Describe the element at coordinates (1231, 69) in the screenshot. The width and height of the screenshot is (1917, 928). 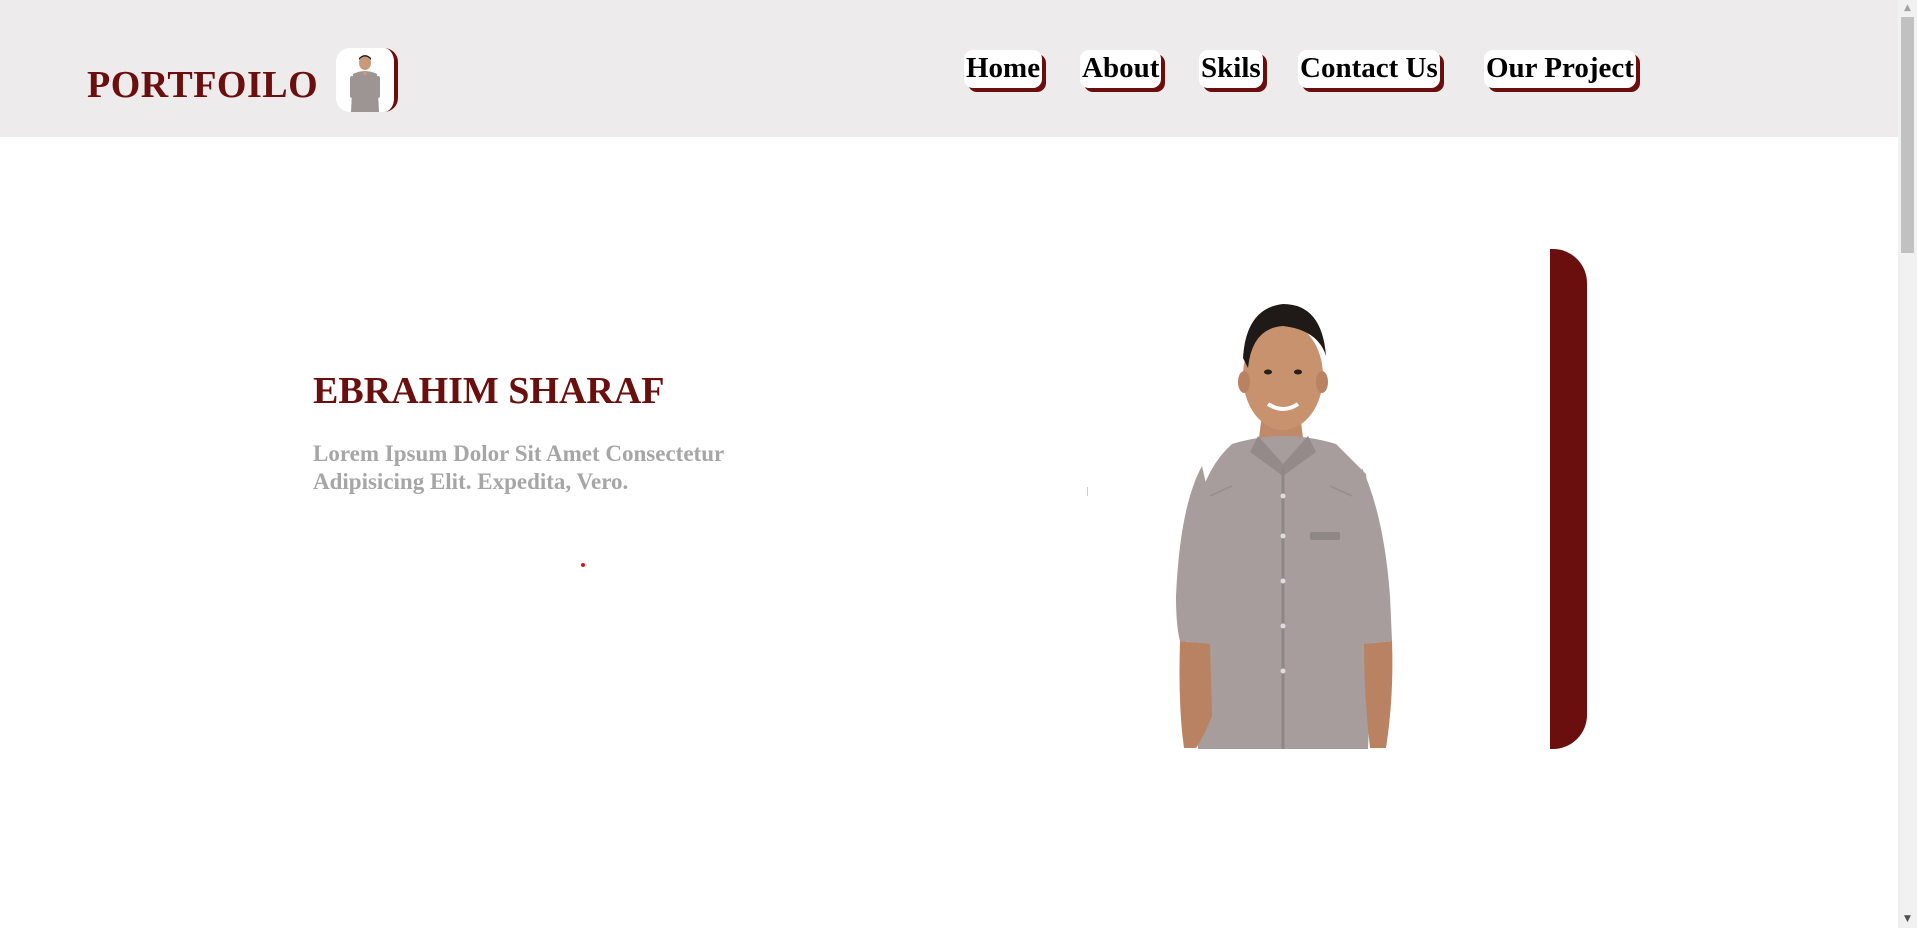
I see `nav-skills-button: Skils` at that location.